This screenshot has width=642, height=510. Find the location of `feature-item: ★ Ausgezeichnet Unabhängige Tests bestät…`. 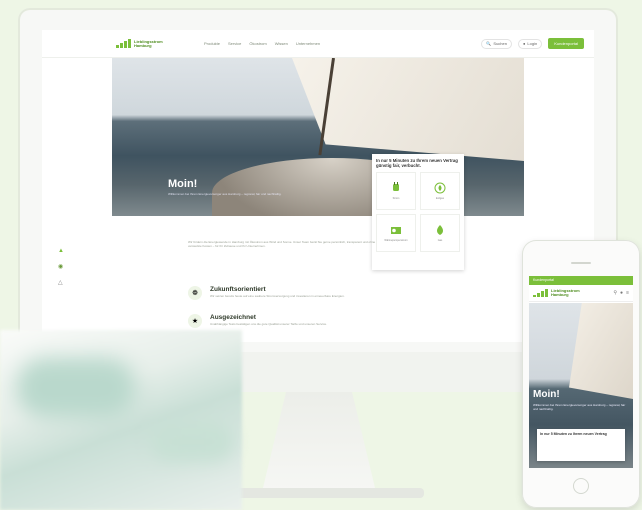

feature-item: ★ Ausgezeichnet Unabhängige Tests bestät… is located at coordinates (284, 321).